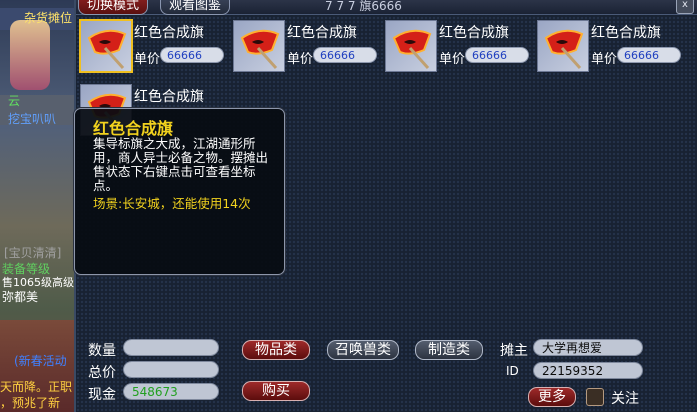 The height and width of the screenshot is (412, 697). What do you see at coordinates (20, 297) in the screenshot?
I see `scene-text-name: 弥都美` at bounding box center [20, 297].